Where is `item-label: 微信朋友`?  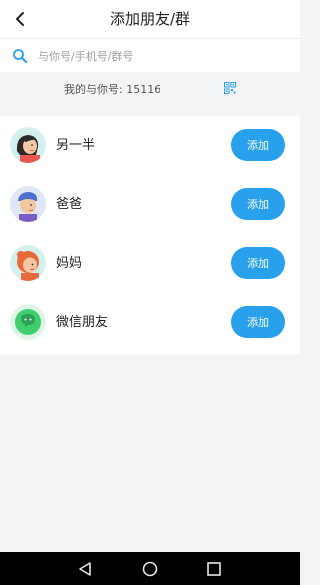
item-label: 微信朋友 is located at coordinates (82, 322).